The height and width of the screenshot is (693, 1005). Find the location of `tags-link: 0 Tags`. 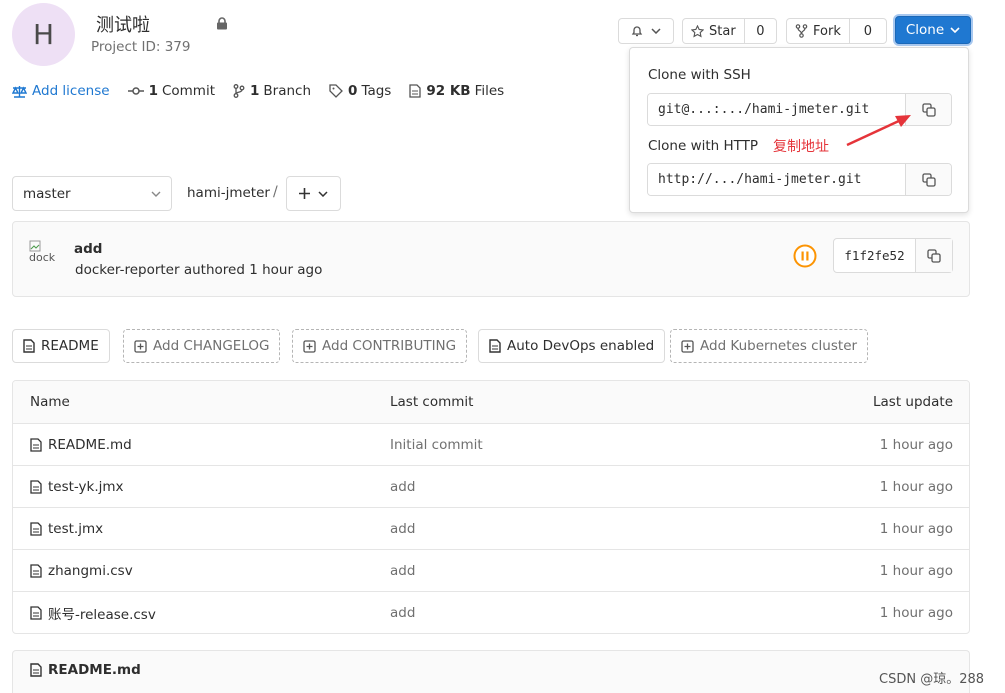

tags-link: 0 Tags is located at coordinates (360, 91).